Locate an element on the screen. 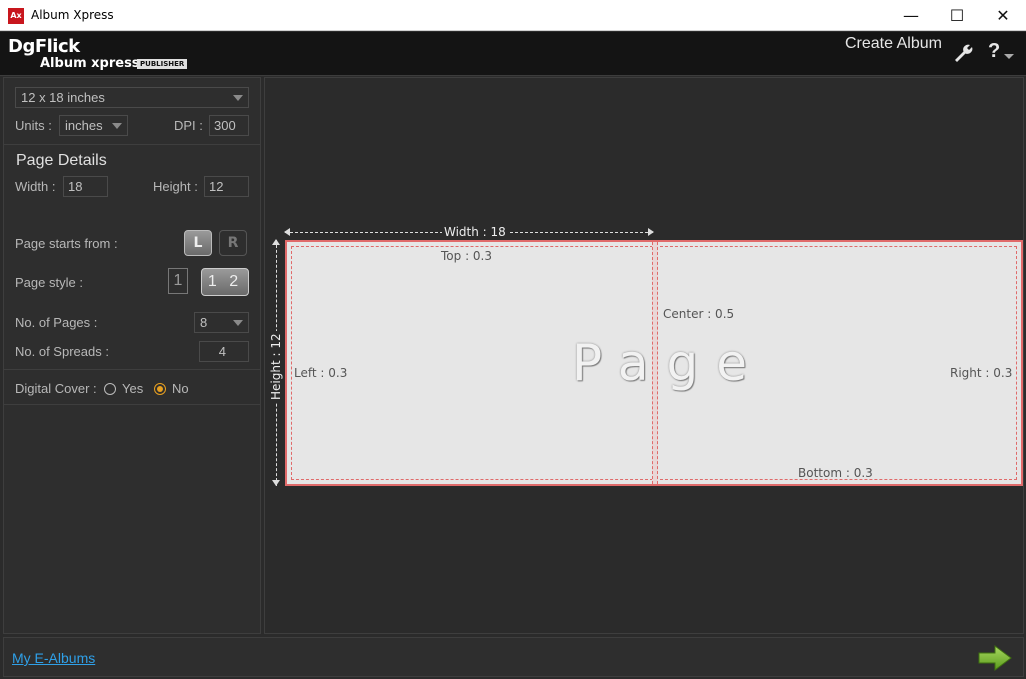  num-pages-label: No. of Pages : is located at coordinates (56, 322).